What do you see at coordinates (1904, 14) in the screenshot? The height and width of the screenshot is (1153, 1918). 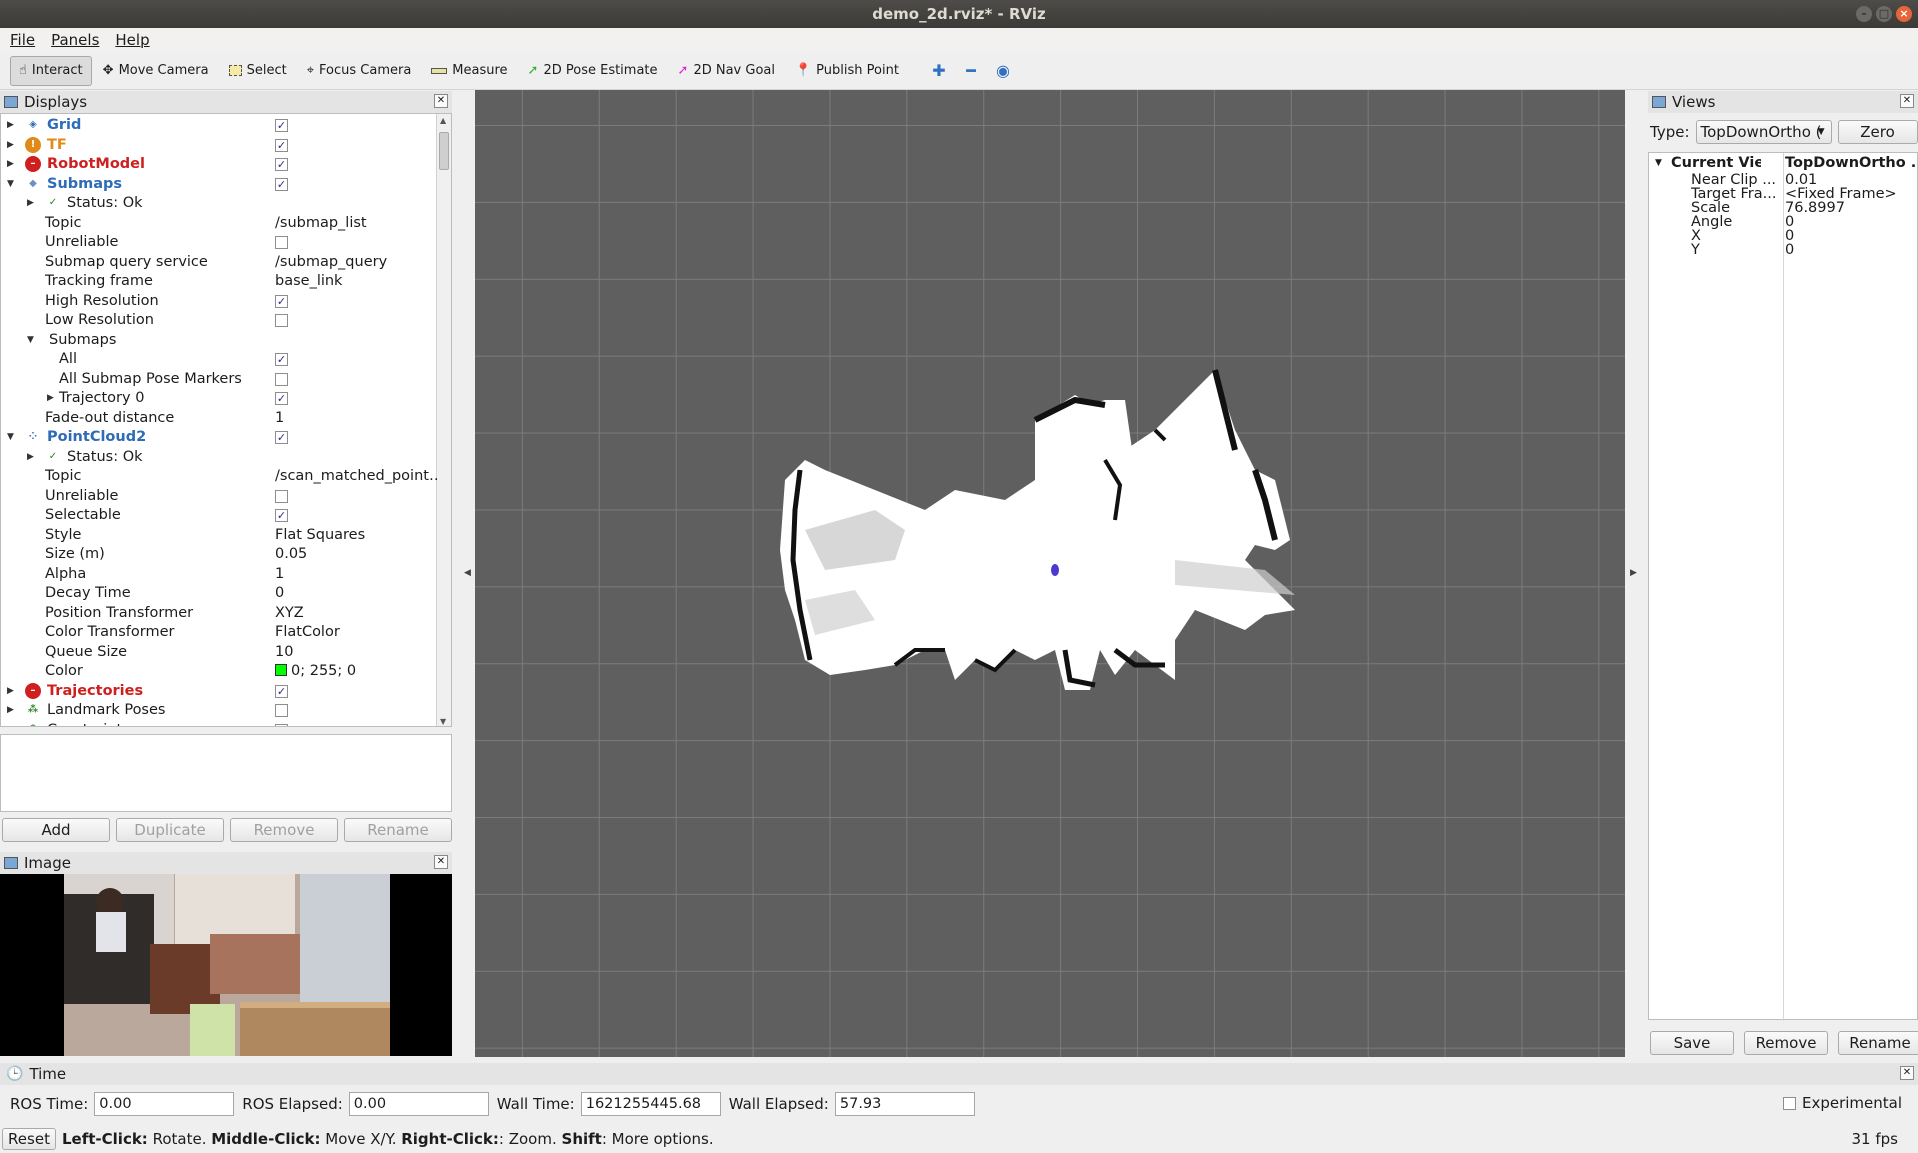 I see `close-icon: ×` at bounding box center [1904, 14].